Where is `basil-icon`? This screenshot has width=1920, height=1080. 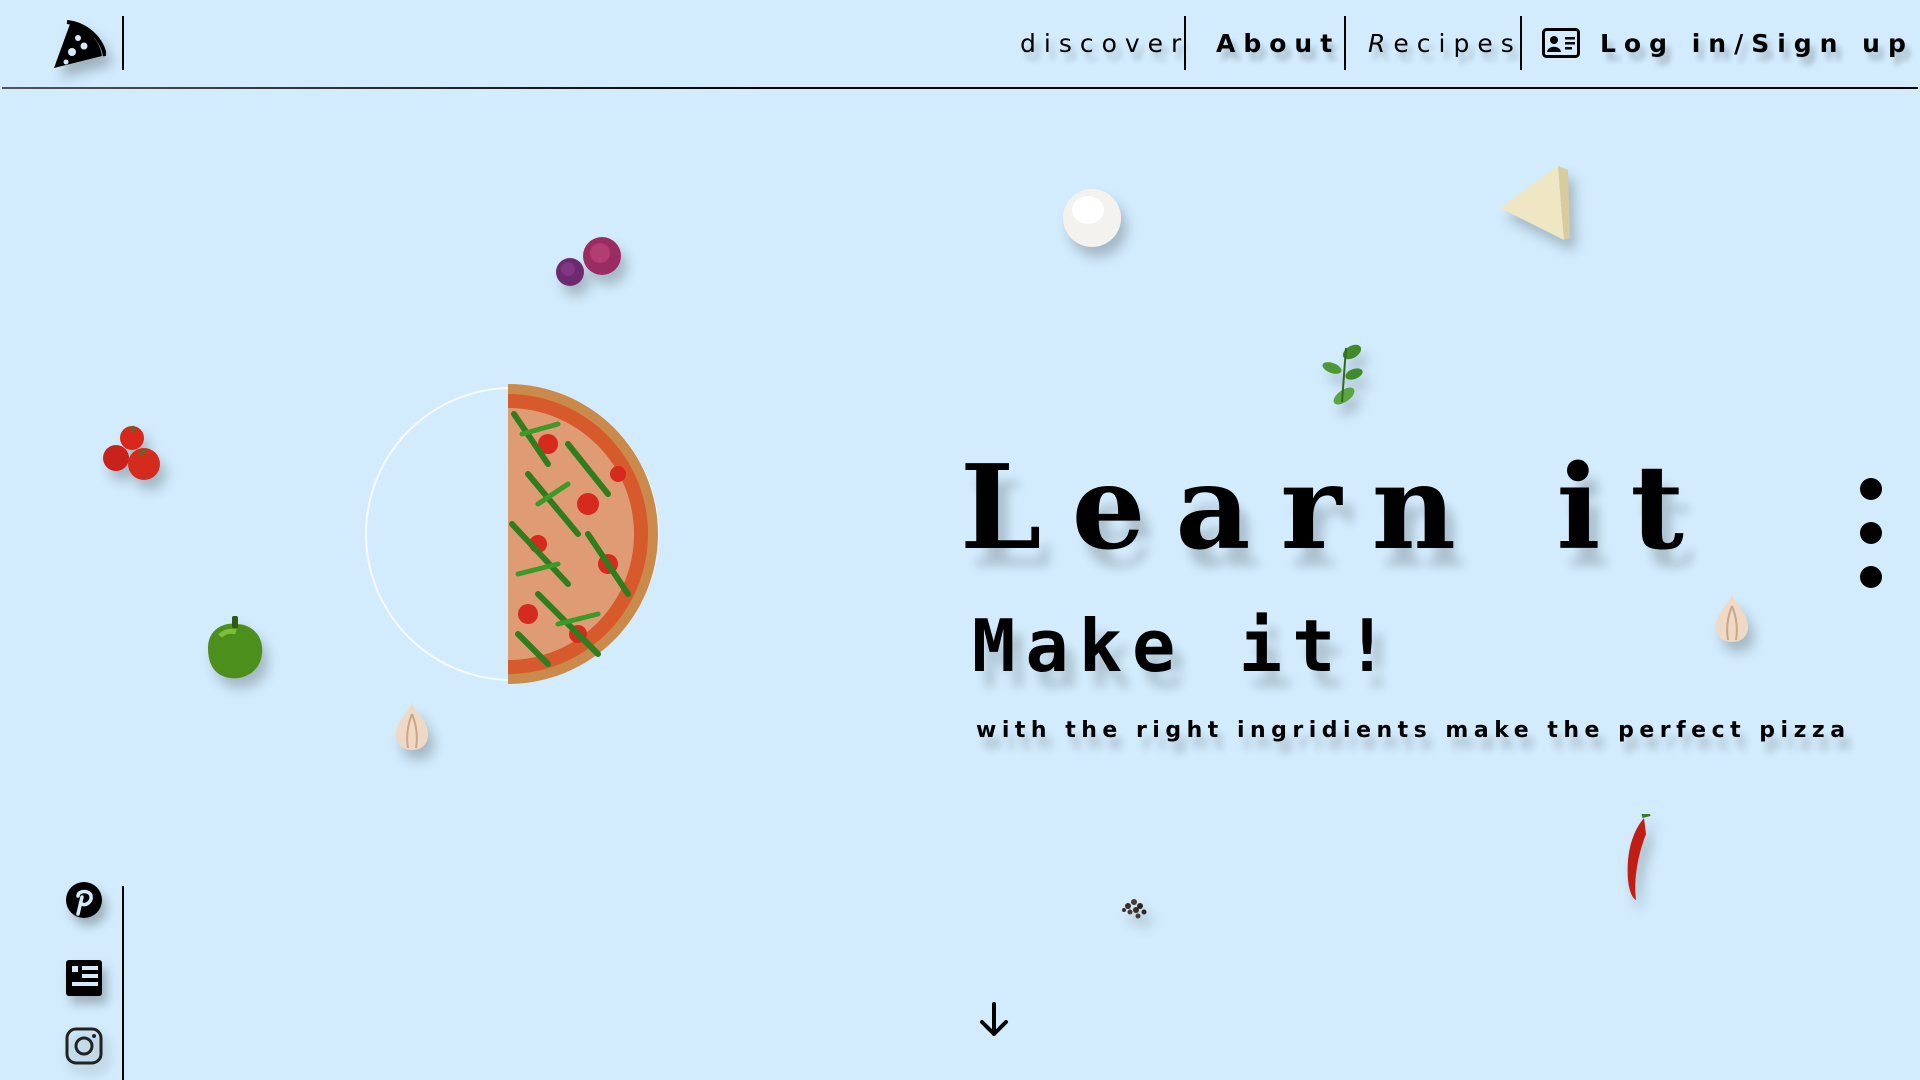 basil-icon is located at coordinates (1342, 374).